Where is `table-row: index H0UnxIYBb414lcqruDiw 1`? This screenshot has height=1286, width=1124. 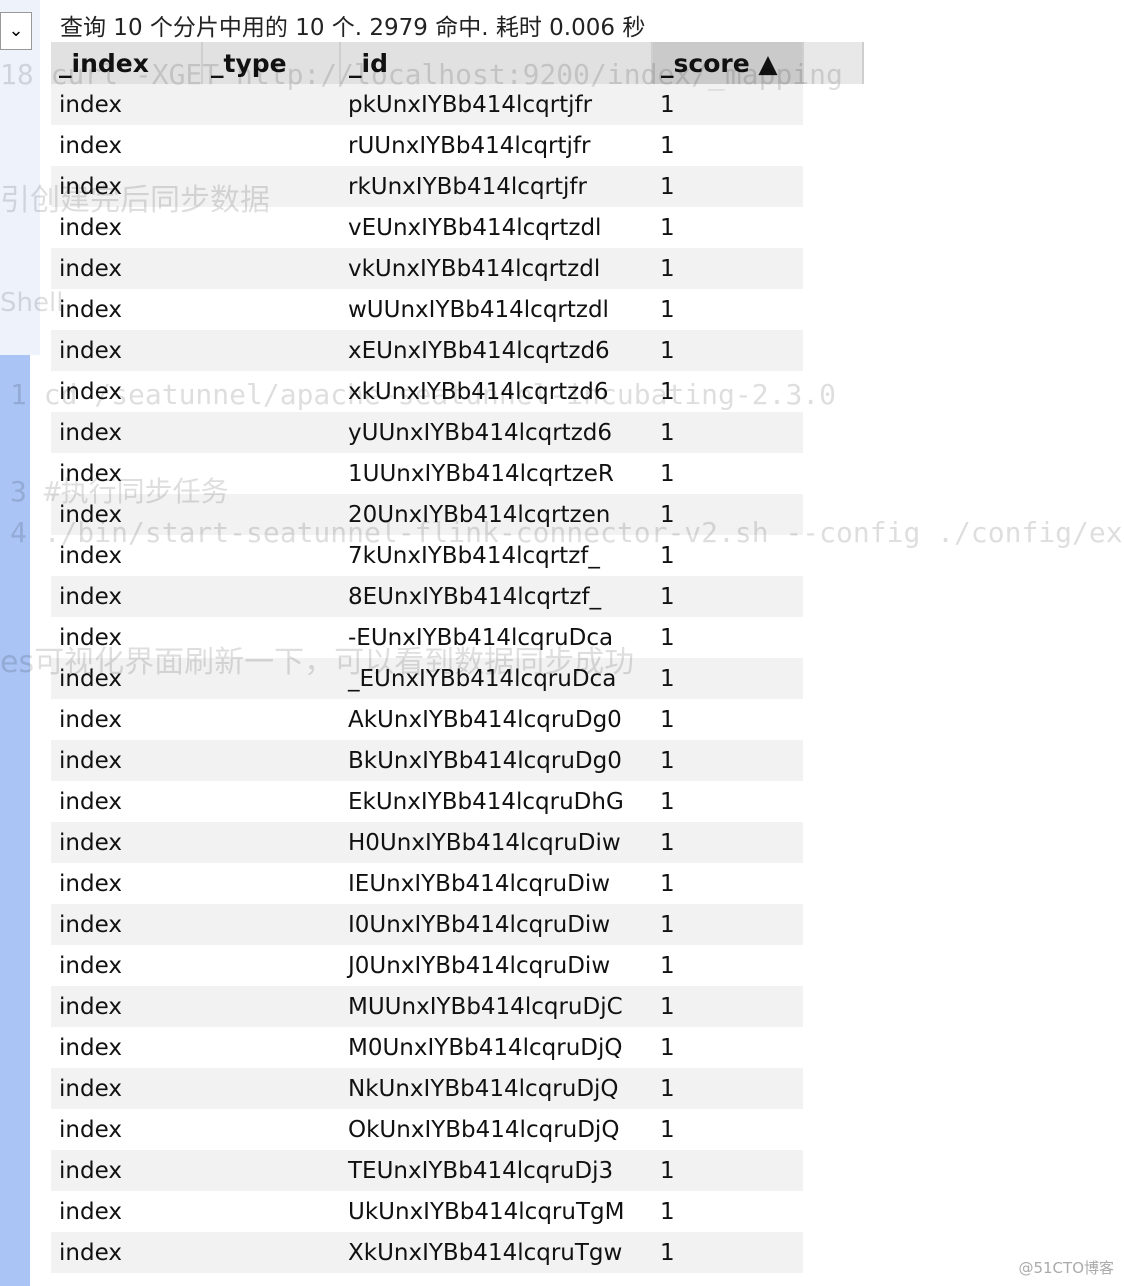
table-row: index H0UnxIYBb414lcqruDiw 1 is located at coordinates (457, 842).